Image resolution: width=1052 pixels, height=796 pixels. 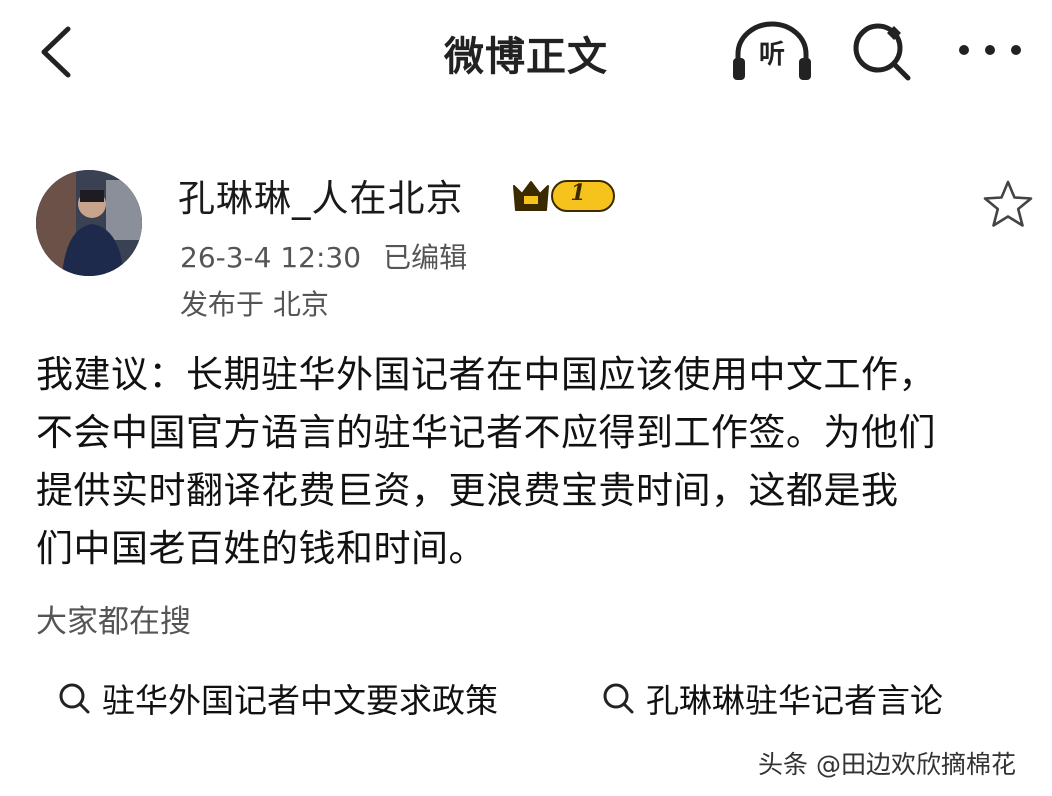 What do you see at coordinates (467, 490) in the screenshot?
I see `post-body-line: 提供实时翻译花费巨资，更浪费宝贵时间，这都是我` at bounding box center [467, 490].